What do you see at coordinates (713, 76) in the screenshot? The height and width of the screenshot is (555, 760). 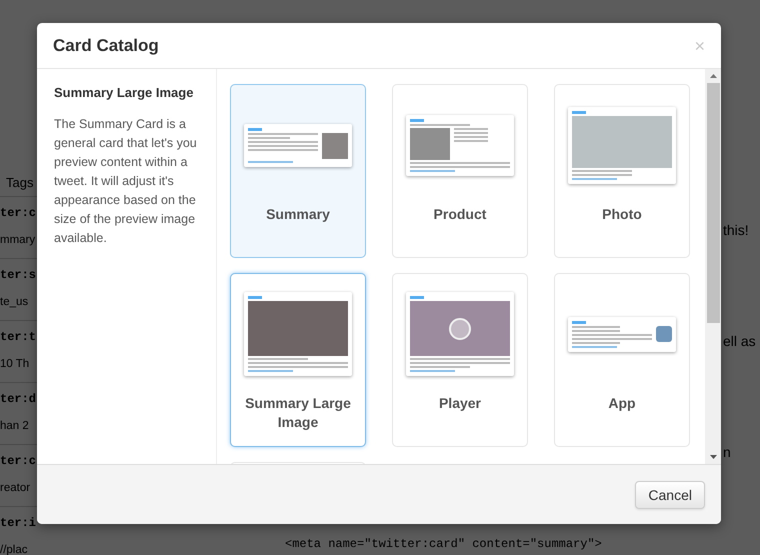 I see `scroll-up-icon` at bounding box center [713, 76].